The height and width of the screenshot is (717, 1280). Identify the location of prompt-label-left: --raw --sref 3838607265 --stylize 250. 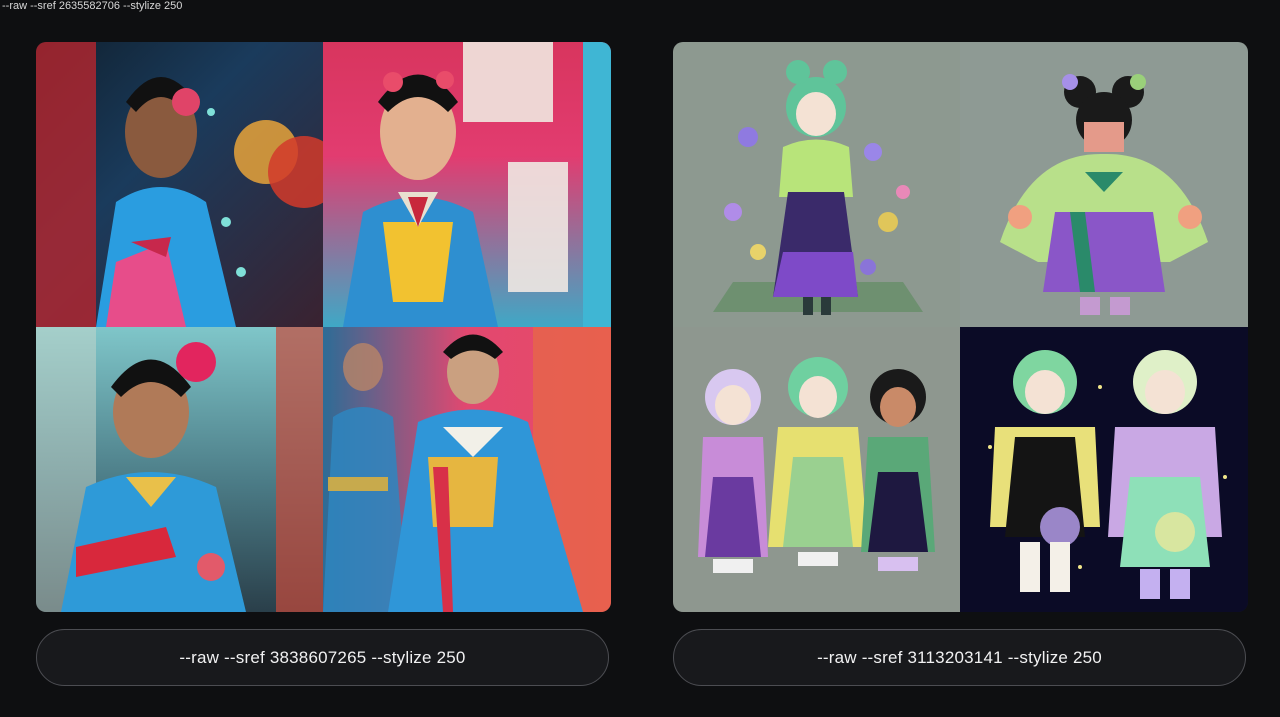
(322, 657).